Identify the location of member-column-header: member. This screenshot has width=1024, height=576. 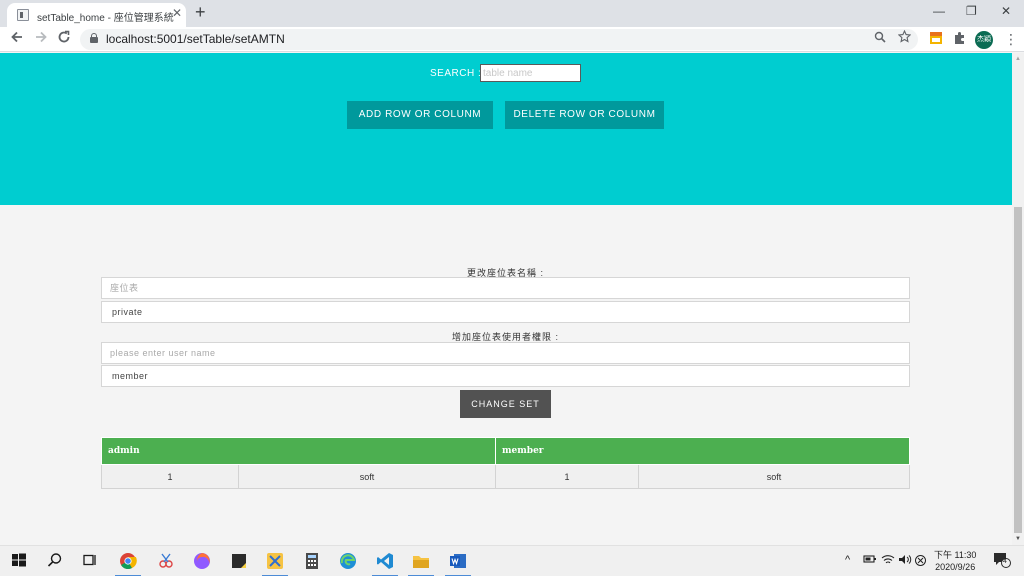
(702, 451).